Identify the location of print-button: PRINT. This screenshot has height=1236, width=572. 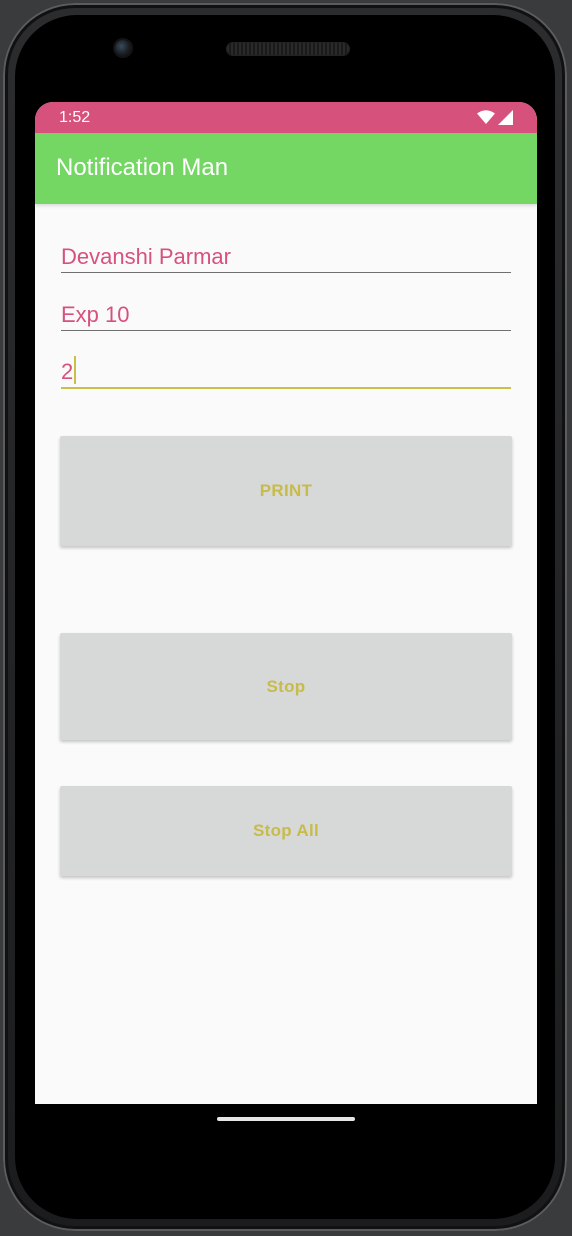
(286, 491).